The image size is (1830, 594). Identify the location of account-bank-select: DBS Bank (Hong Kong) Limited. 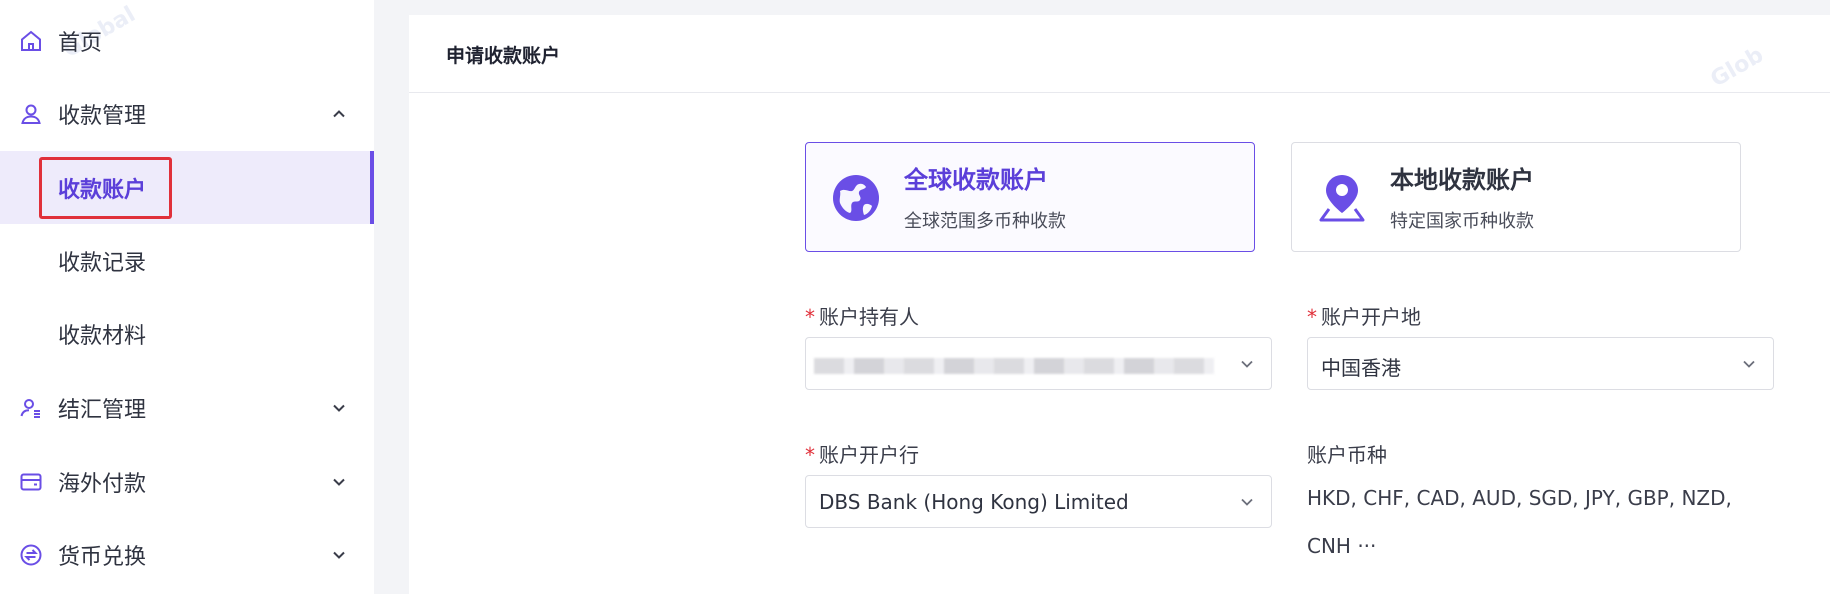
(1038, 501).